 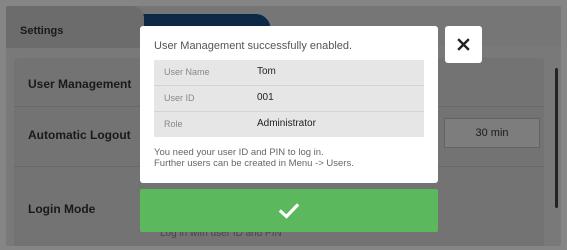 I want to click on info-row-role: Role Administrator, so click(x=289, y=124).